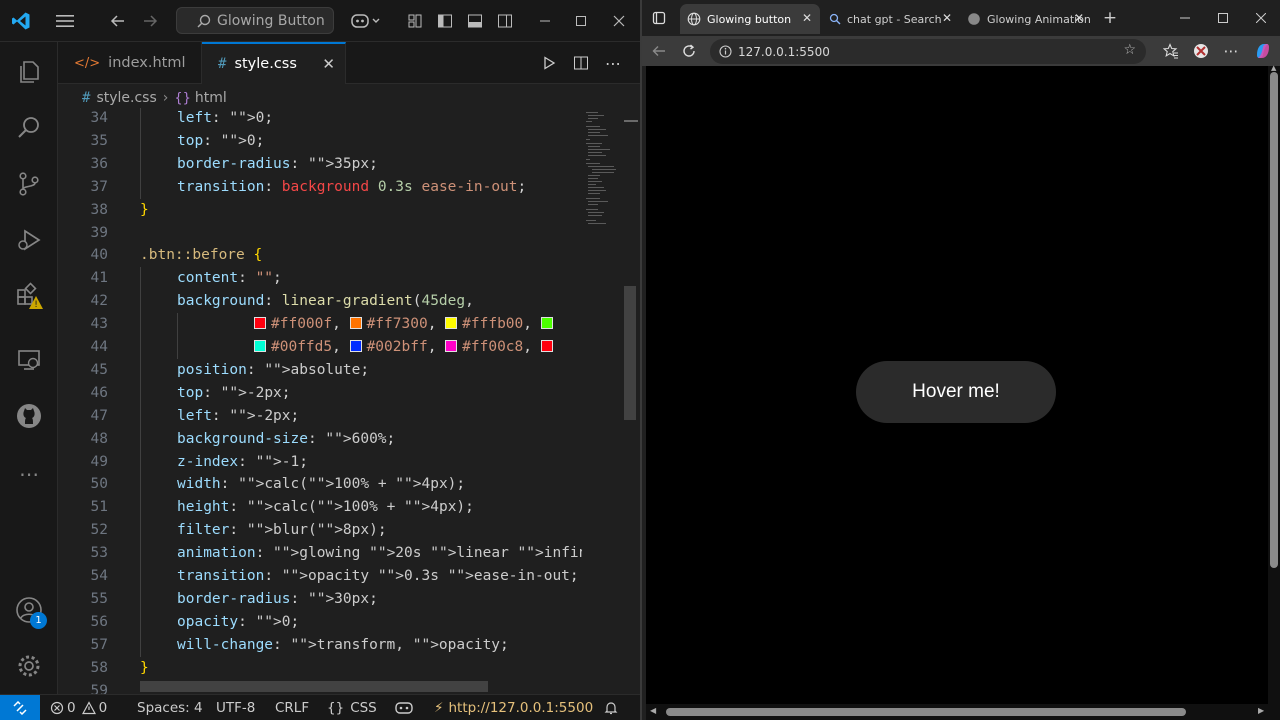 This screenshot has height=720, width=1280. I want to click on editor-vertical-scrollbar, so click(631, 401).